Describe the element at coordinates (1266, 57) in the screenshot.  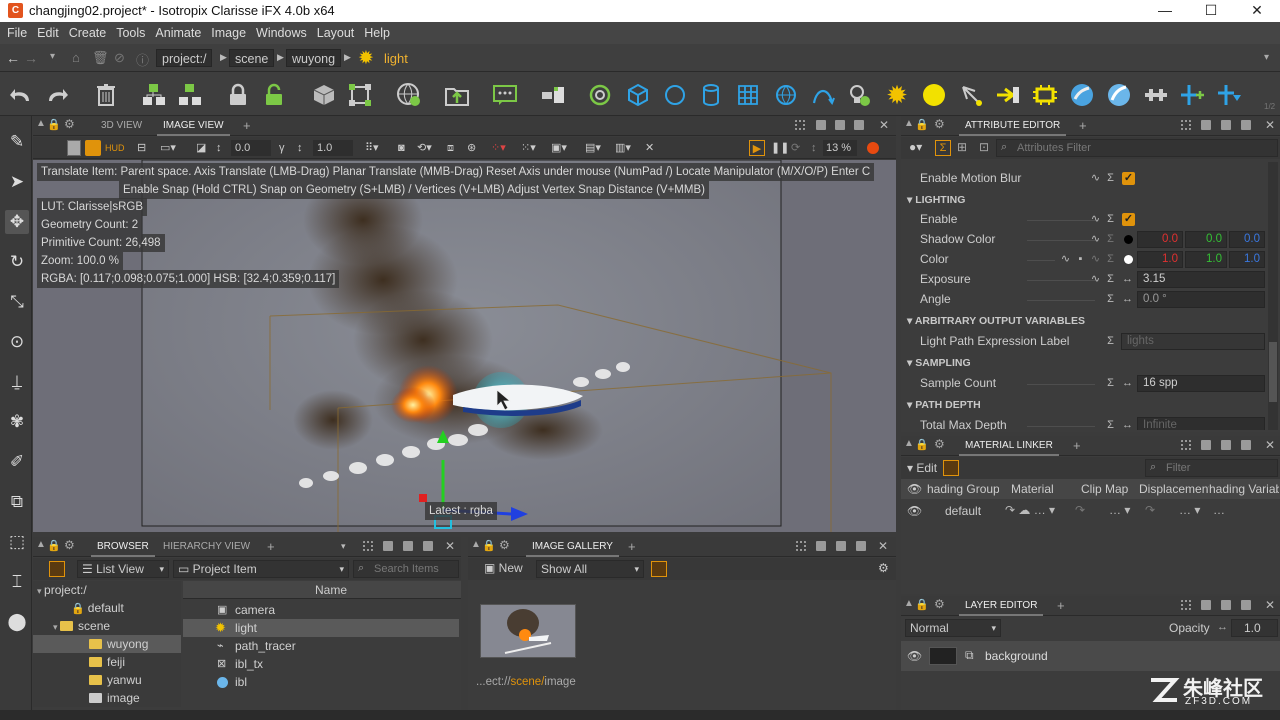
I see `breadcrumb-dropdown-icon: ▾` at that location.